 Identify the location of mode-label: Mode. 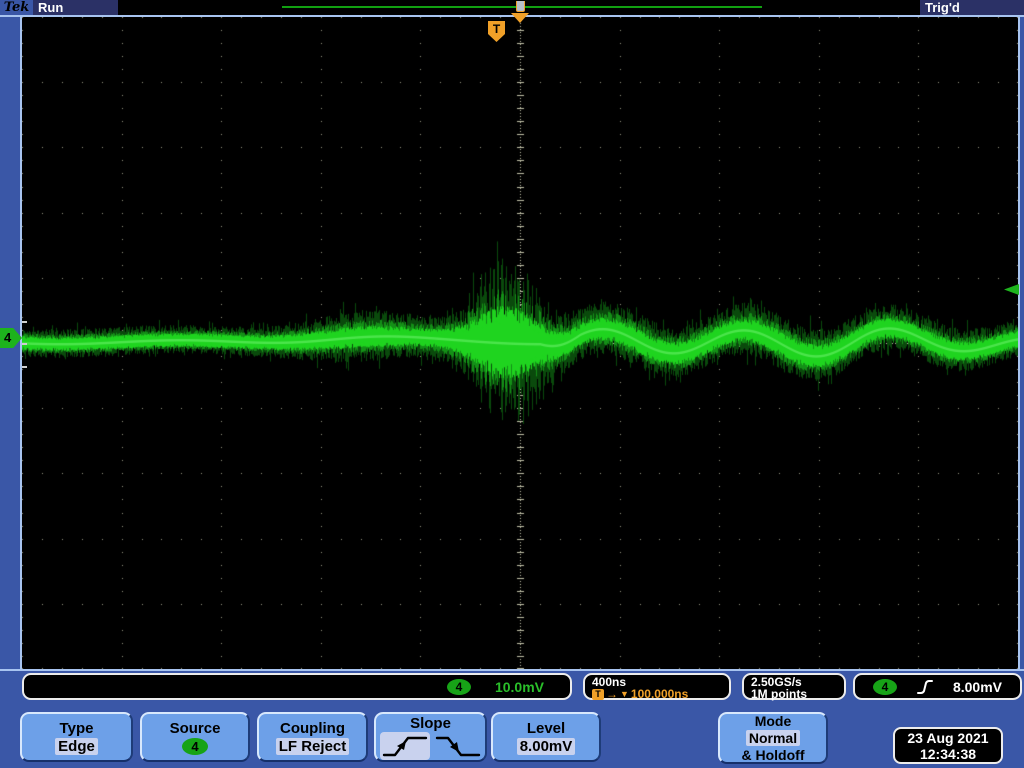
(773, 721).